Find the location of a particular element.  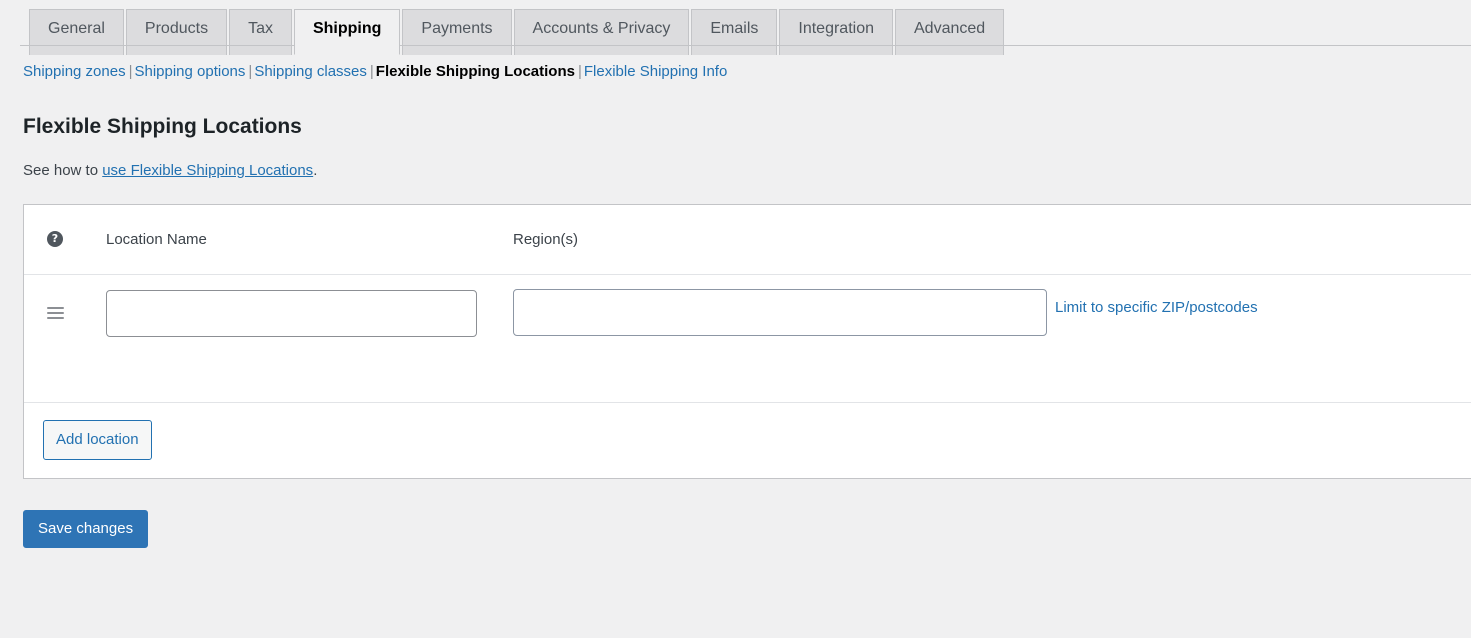

page-title: Flexible Shipping Locations is located at coordinates (162, 126).